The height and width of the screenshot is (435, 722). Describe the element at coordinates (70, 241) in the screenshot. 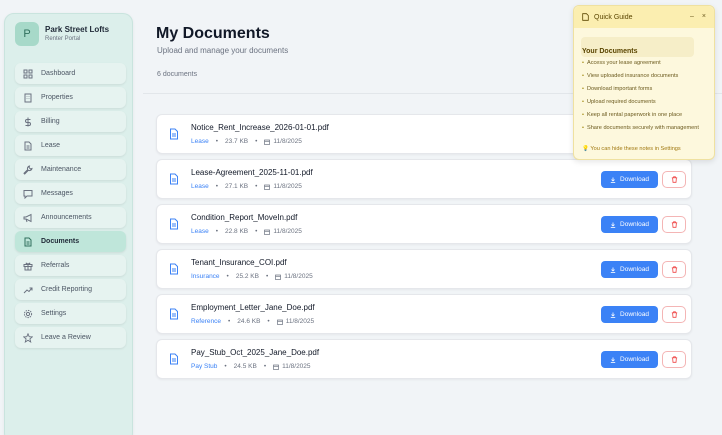

I see `sidebar-item-documents: Documents` at that location.